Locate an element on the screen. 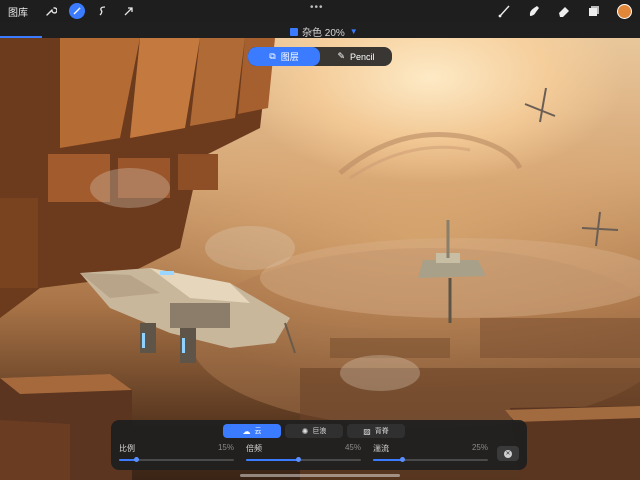 This screenshot has height=480, width=640. tab-ridge-label: 背脊 is located at coordinates (381, 431).